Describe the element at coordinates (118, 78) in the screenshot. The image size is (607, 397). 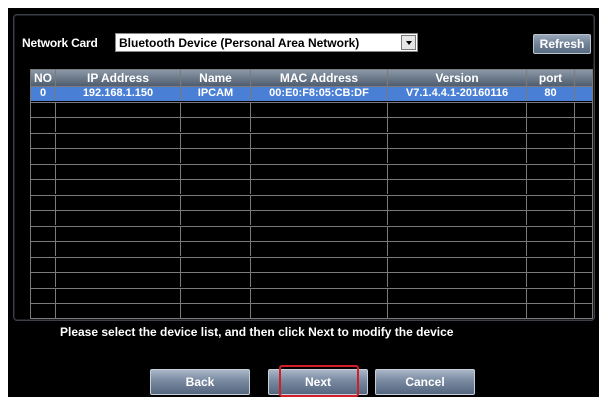
I see `column-header-ip-address: IP Address` at that location.